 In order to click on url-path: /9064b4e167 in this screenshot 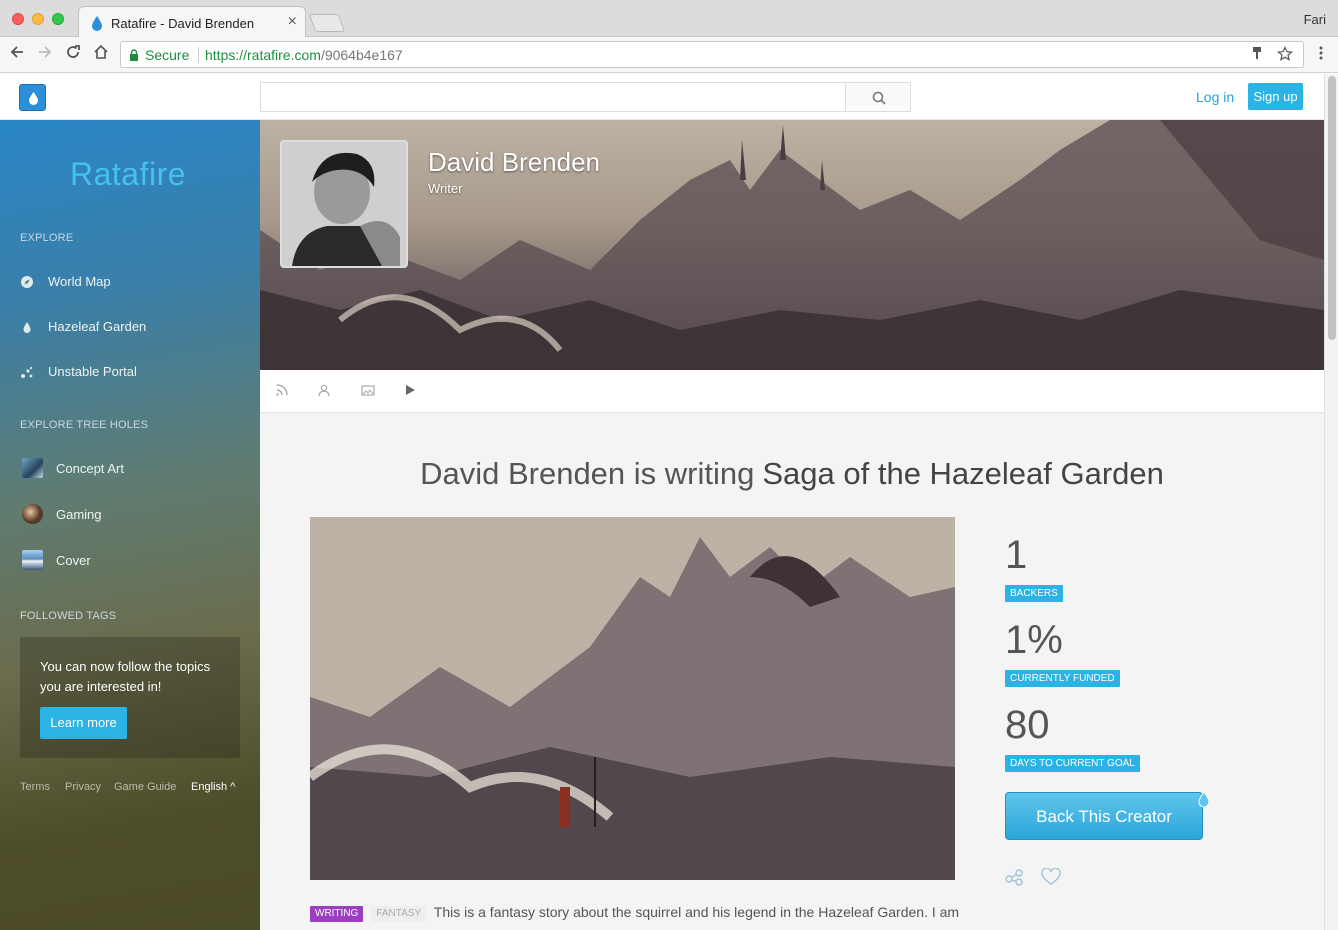, I will do `click(361, 55)`.